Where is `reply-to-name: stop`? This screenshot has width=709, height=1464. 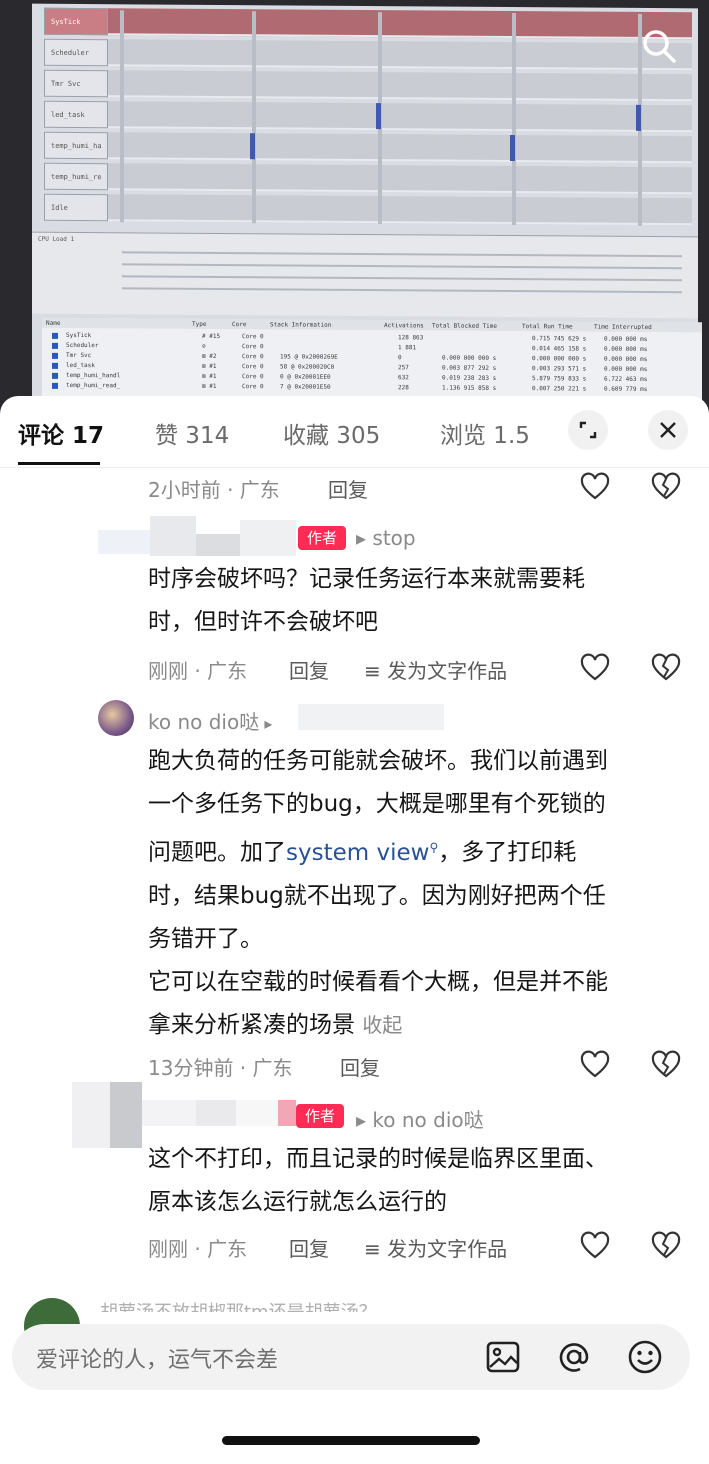 reply-to-name: stop is located at coordinates (393, 538).